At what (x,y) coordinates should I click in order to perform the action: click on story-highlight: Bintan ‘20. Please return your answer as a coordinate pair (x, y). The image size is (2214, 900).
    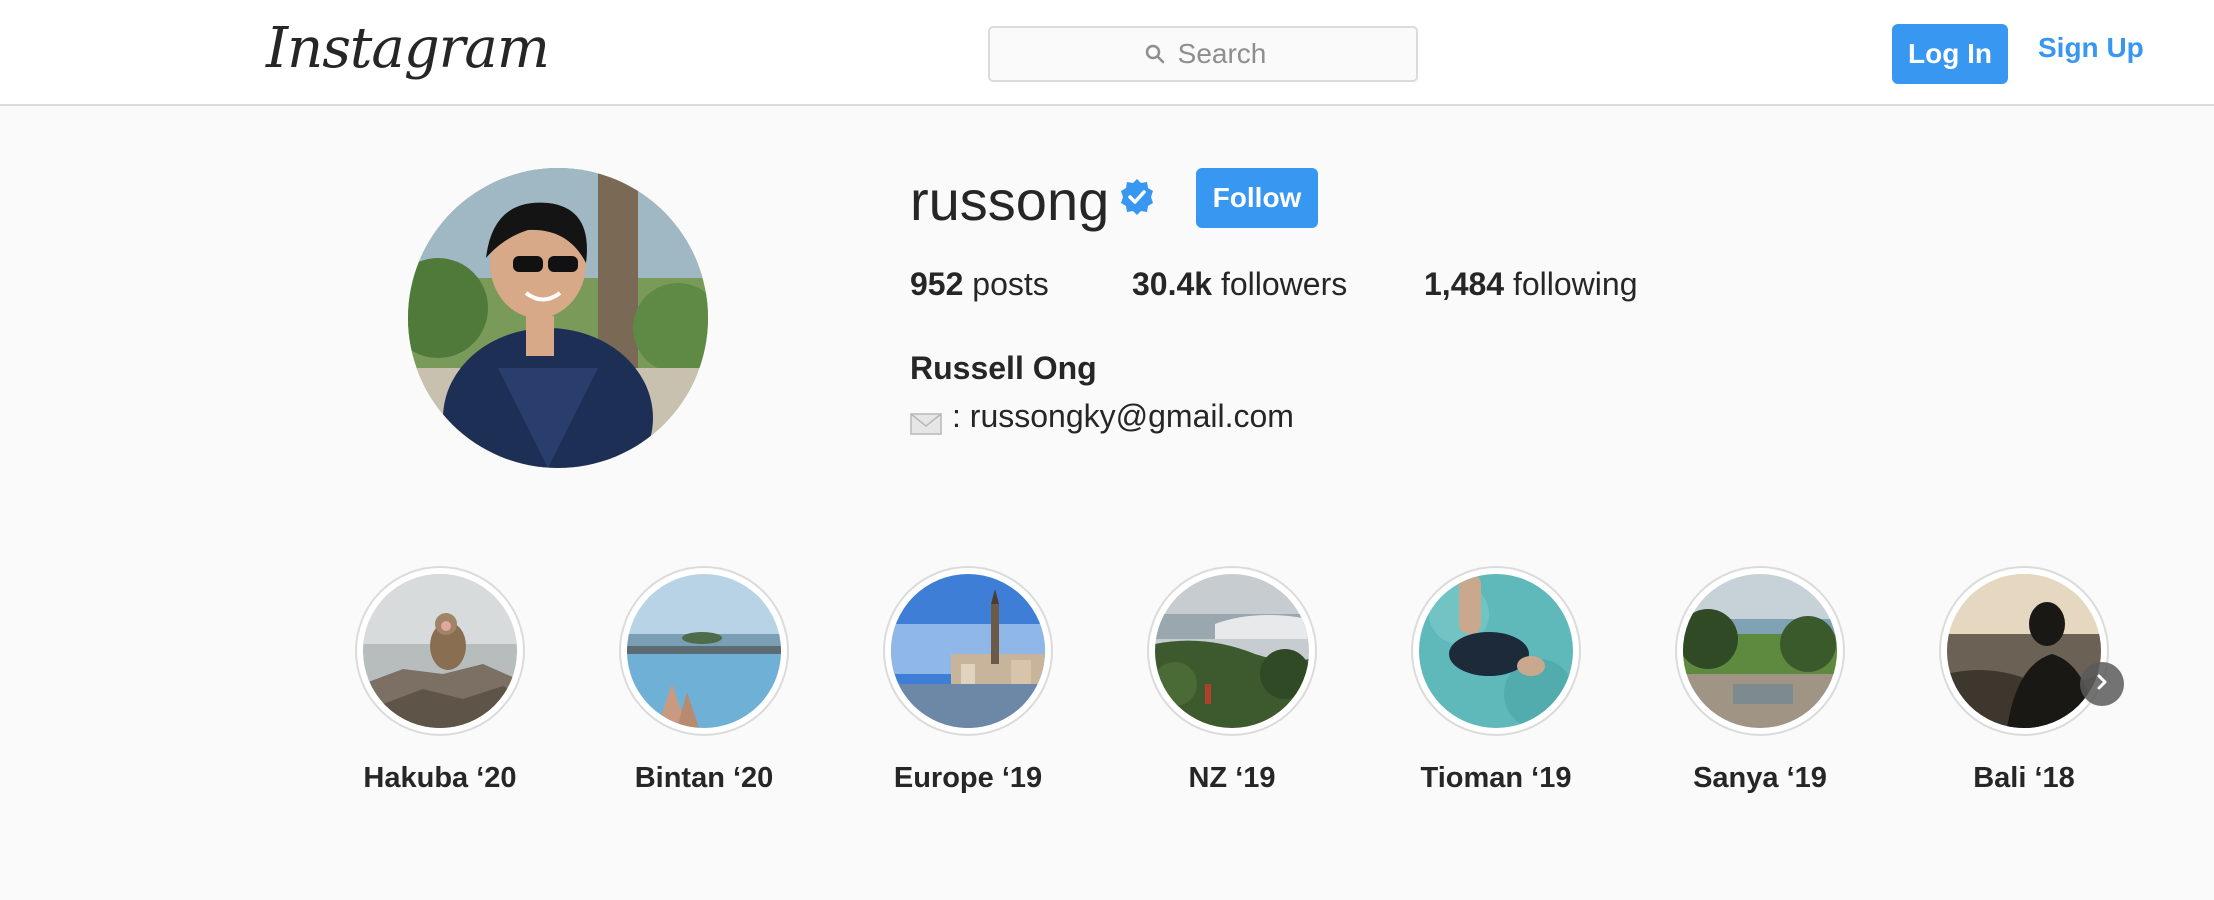
    Looking at the image, I should click on (704, 680).